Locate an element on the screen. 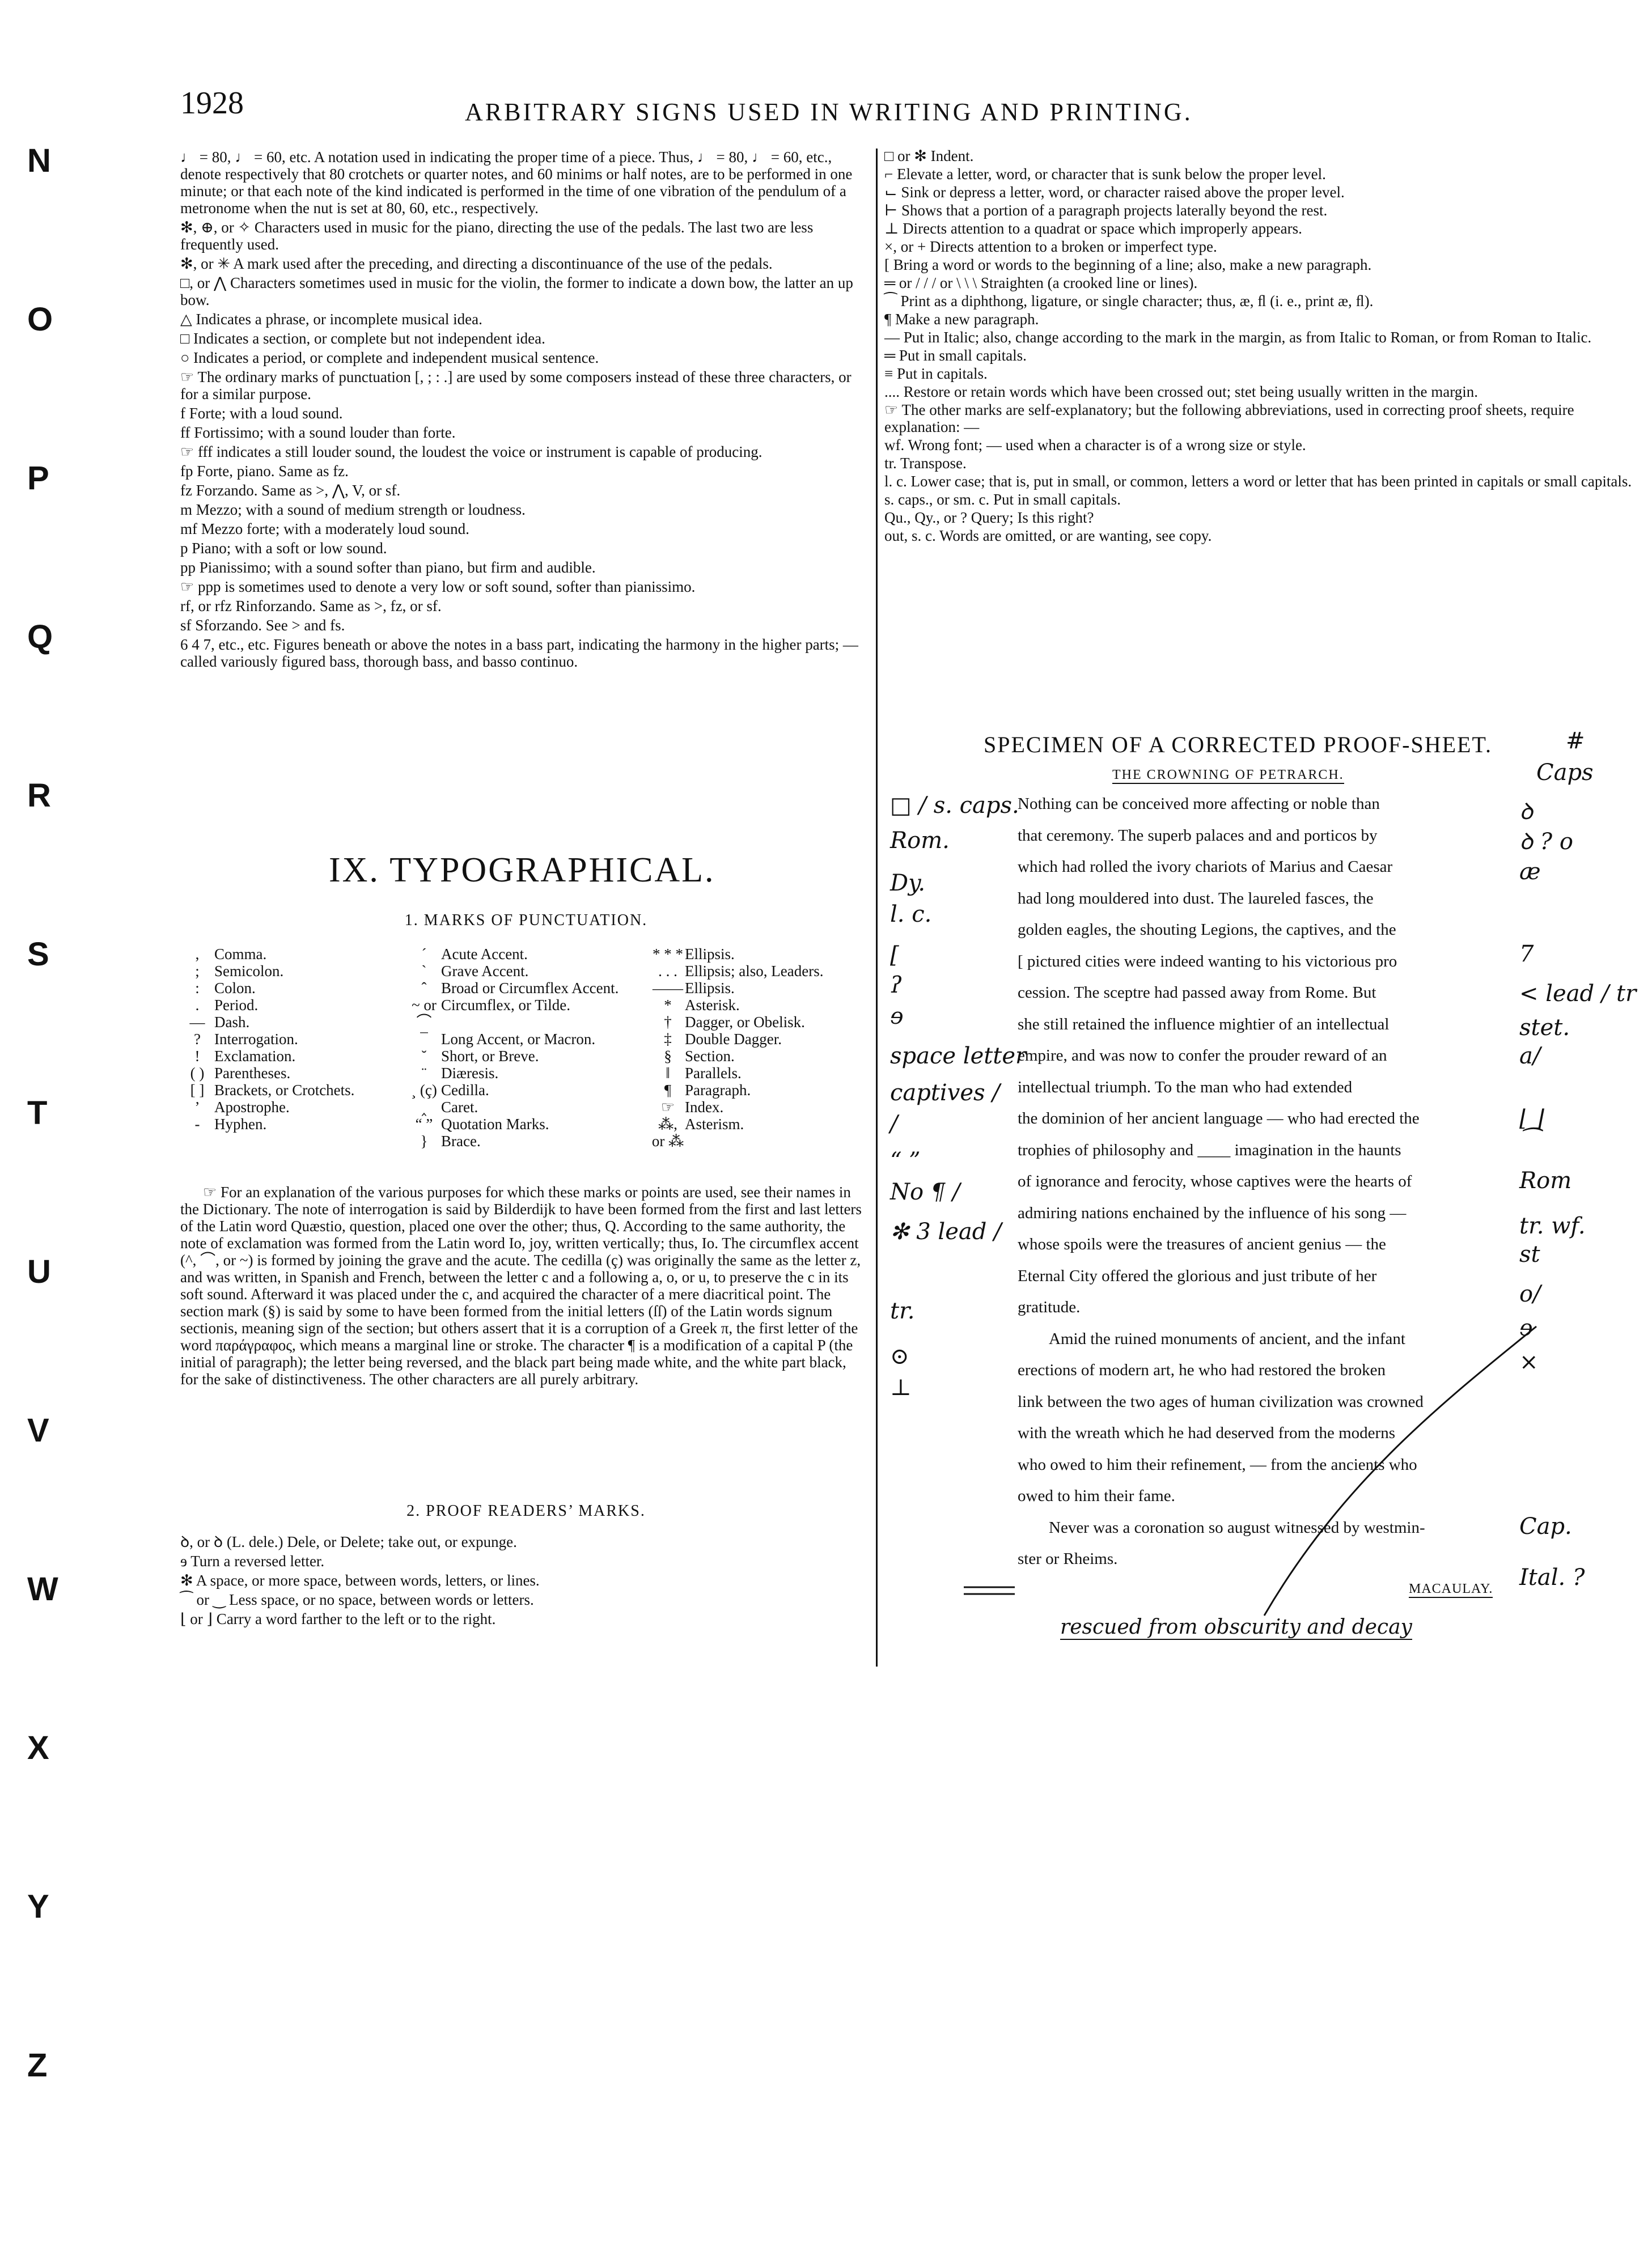 The height and width of the screenshot is (2268, 1652). punctuation-symbol: § is located at coordinates (668, 1056).